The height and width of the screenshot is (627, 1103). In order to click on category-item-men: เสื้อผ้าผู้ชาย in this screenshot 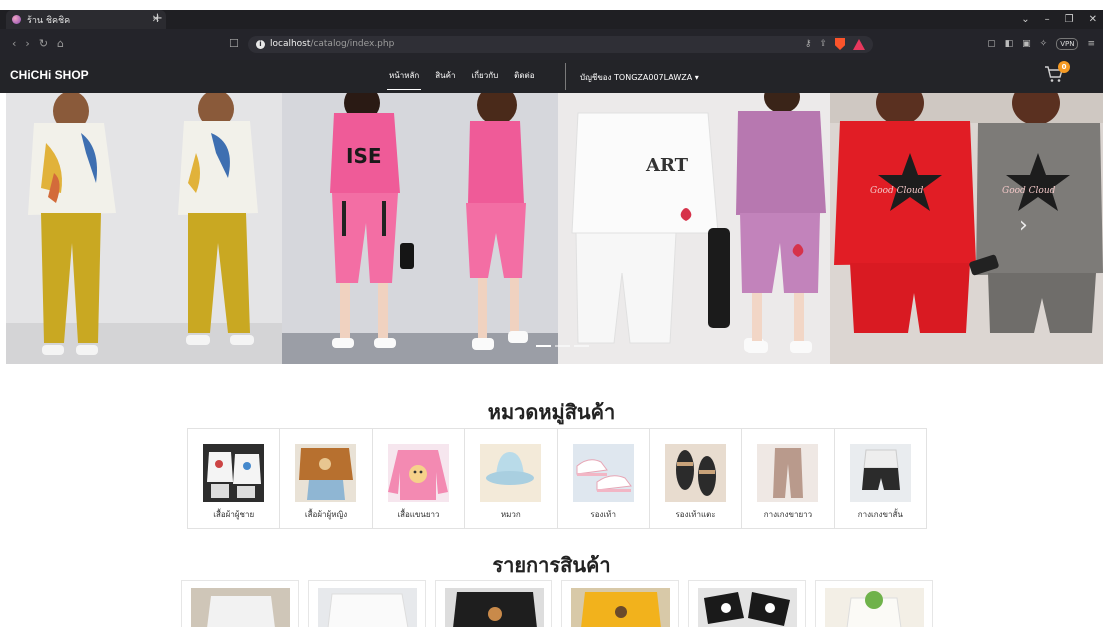, I will do `click(234, 478)`.